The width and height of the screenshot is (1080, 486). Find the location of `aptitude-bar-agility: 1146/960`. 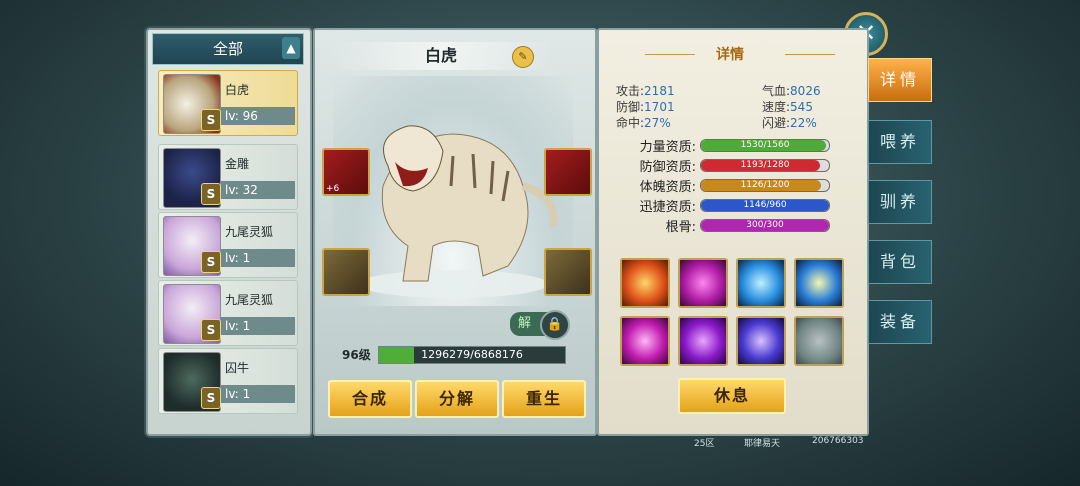

aptitude-bar-agility: 1146/960 is located at coordinates (765, 205).